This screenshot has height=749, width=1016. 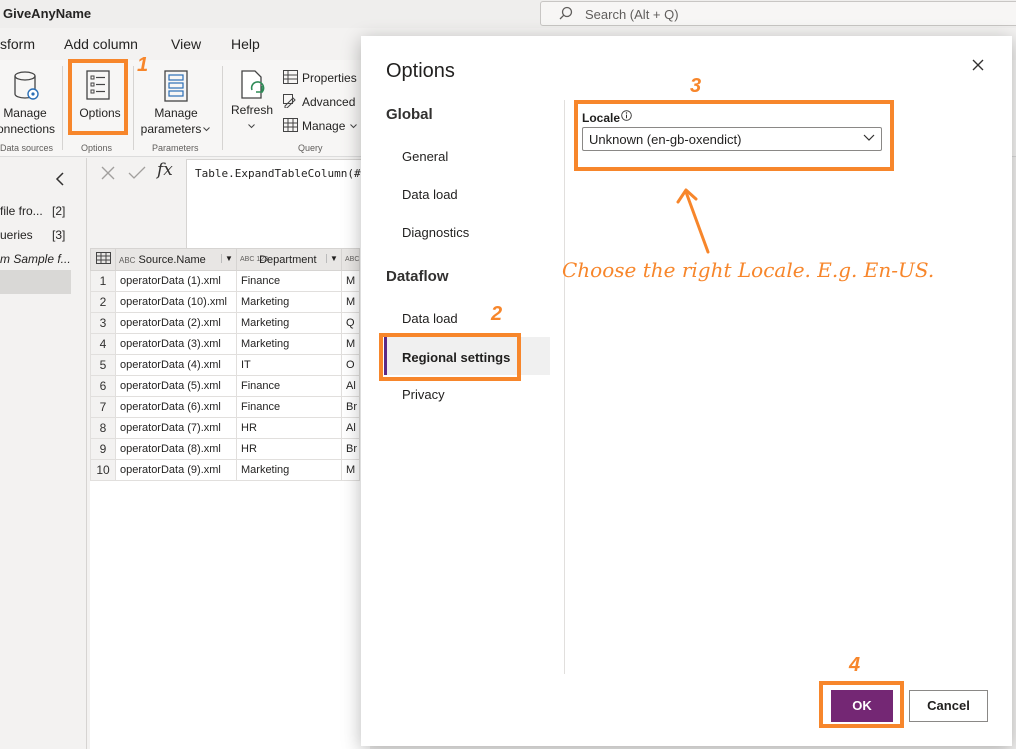 I want to click on commit-check-icon, so click(x=137, y=173).